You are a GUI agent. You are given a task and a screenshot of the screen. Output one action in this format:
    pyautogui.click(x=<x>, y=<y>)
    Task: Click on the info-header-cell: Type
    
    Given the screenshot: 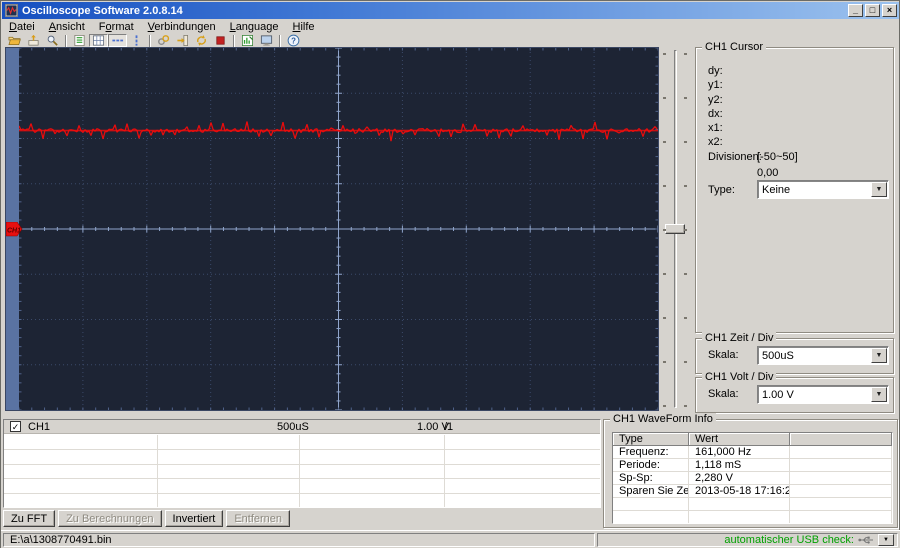 What is the action you would take?
    pyautogui.click(x=651, y=439)
    